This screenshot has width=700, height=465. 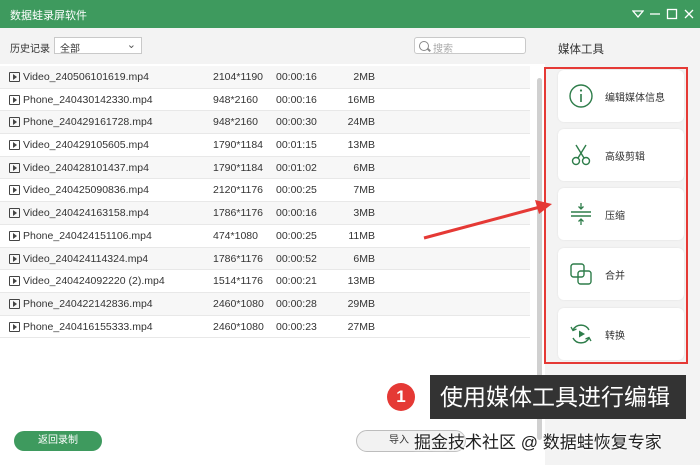 I want to click on history-filter-value: 全部, so click(x=70, y=49).